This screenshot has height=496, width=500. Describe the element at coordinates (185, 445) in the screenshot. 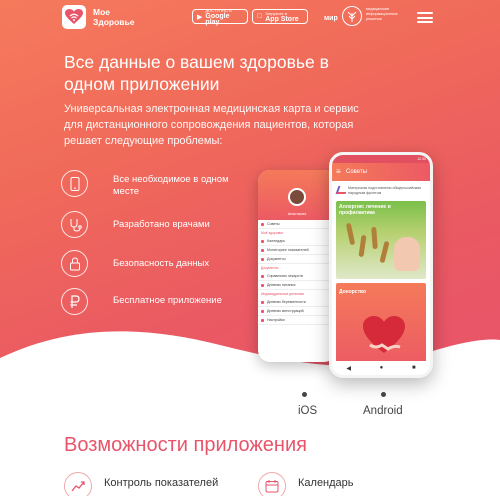

I see `capabilities-title: Возможности приложения` at that location.